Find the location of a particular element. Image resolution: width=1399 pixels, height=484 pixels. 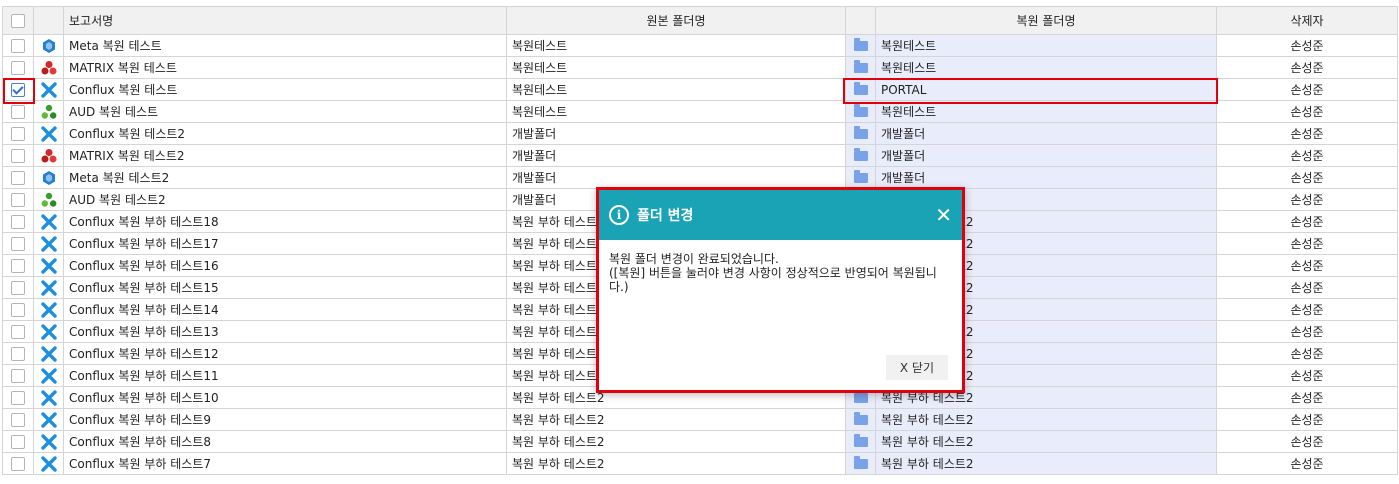

close-button: X 닫기 is located at coordinates (916, 367).